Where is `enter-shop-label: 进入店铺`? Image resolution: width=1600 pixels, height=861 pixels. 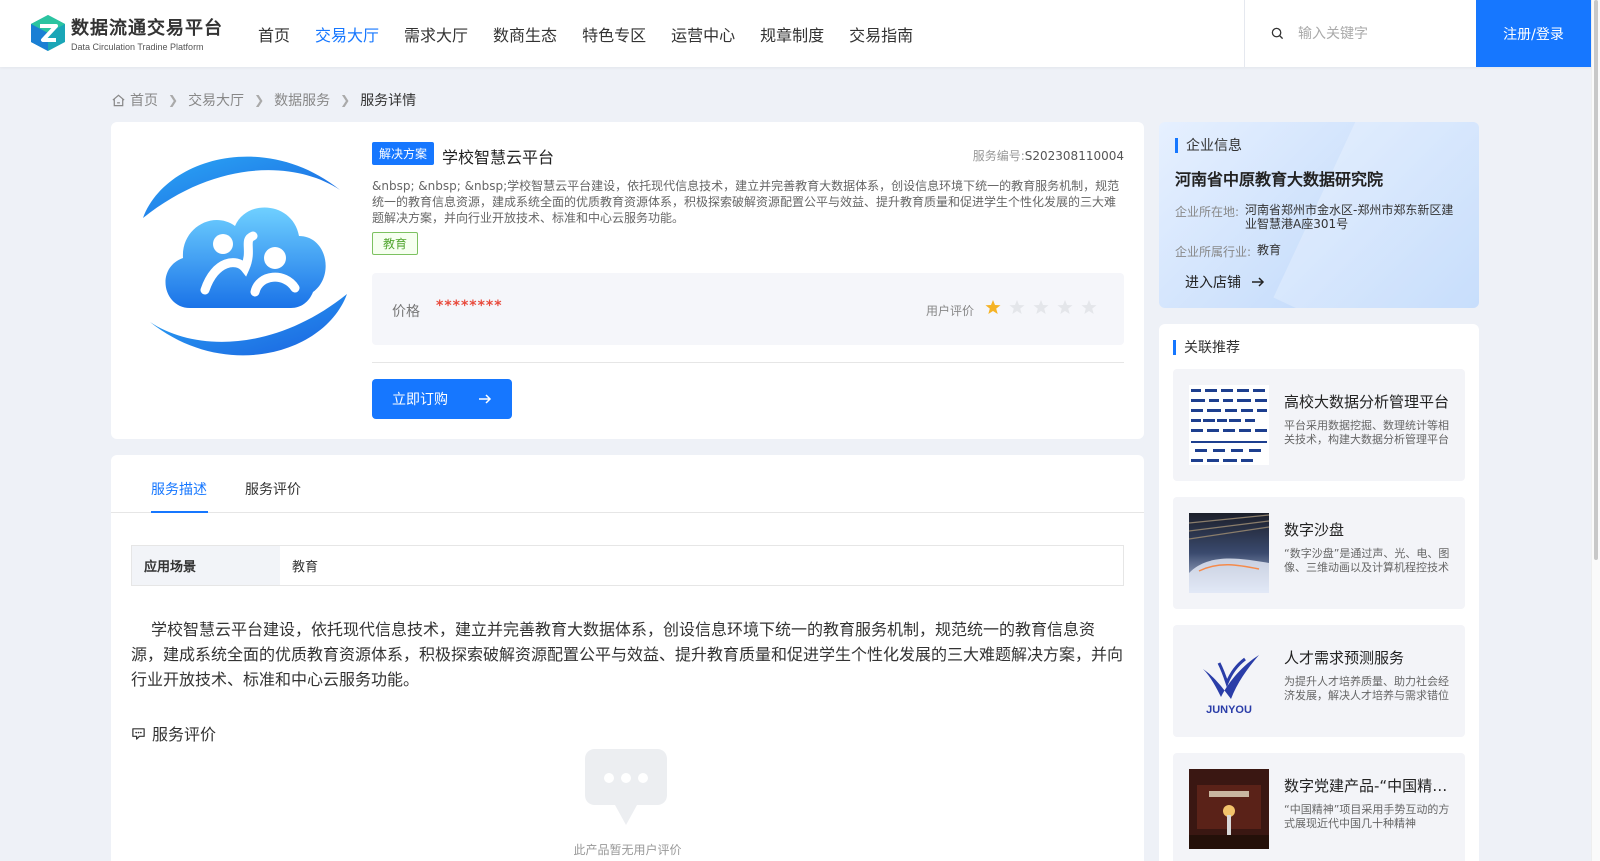 enter-shop-label: 进入店铺 is located at coordinates (1213, 283).